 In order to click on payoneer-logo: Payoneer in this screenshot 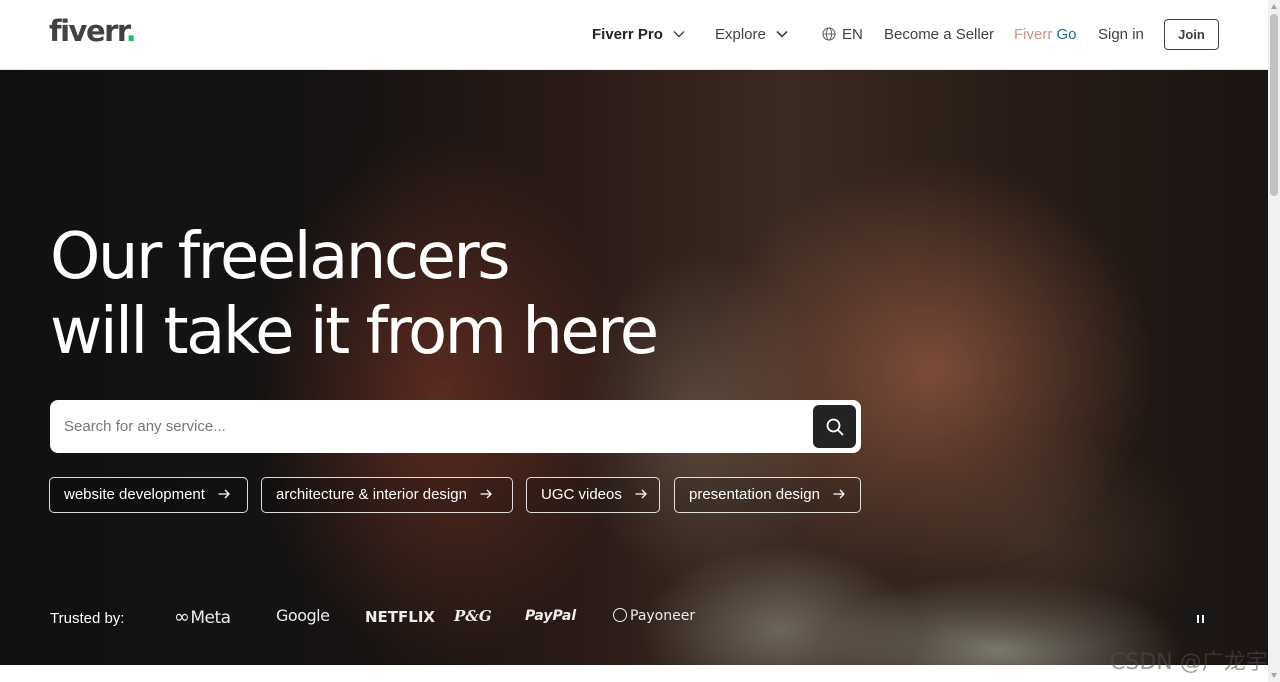, I will do `click(654, 615)`.